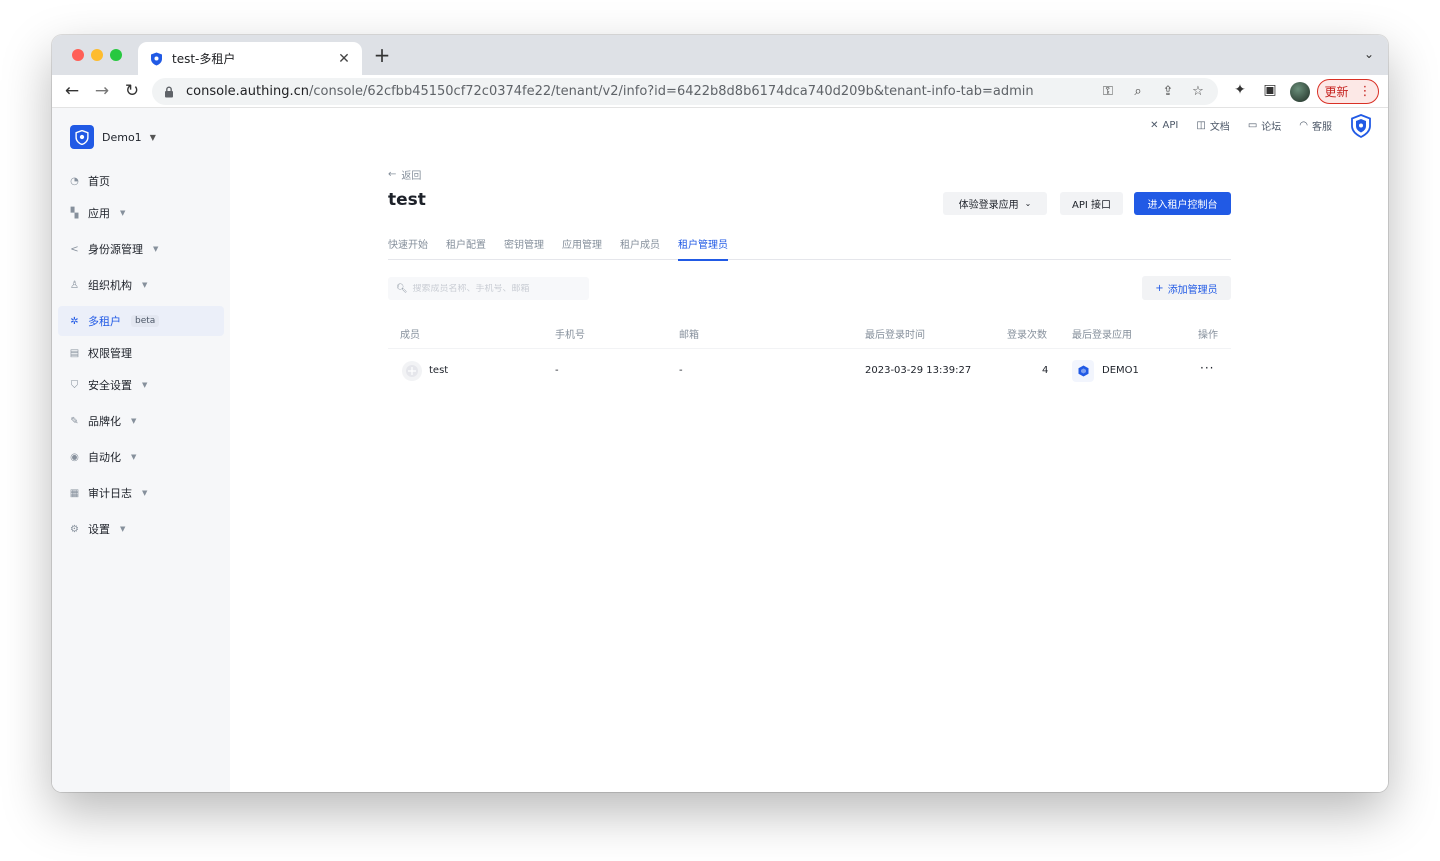 The image size is (1440, 861). Describe the element at coordinates (1207, 368) in the screenshot. I see `more-actions-icon: ···` at that location.